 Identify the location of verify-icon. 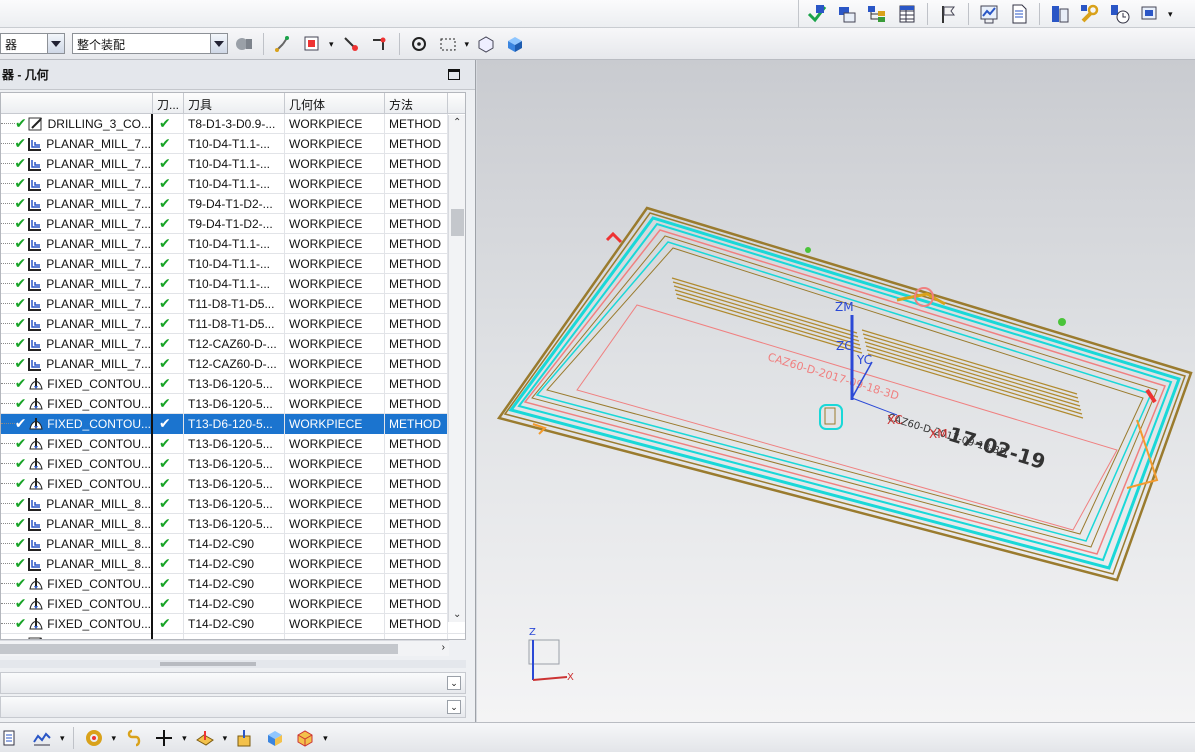
(817, 14).